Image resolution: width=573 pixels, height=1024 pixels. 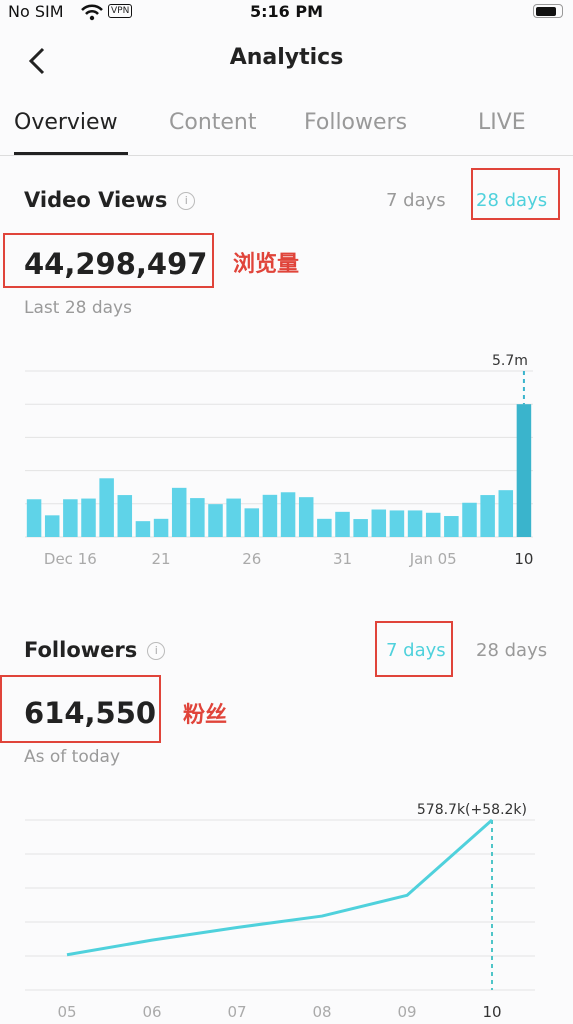 What do you see at coordinates (70, 559) in the screenshot?
I see `x-tick-label: Dec 16` at bounding box center [70, 559].